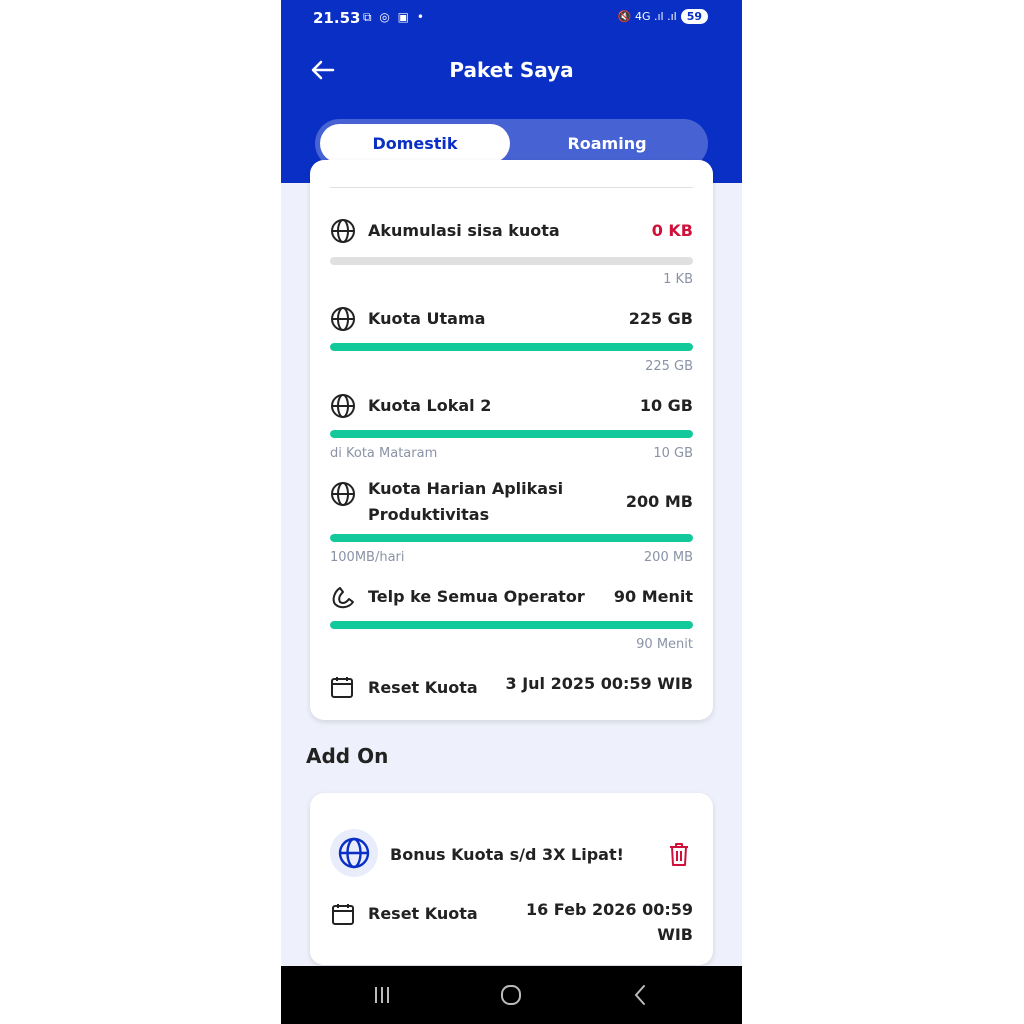 This screenshot has width=1024, height=1024. I want to click on quota-label-line2: Produktivitas, so click(429, 514).